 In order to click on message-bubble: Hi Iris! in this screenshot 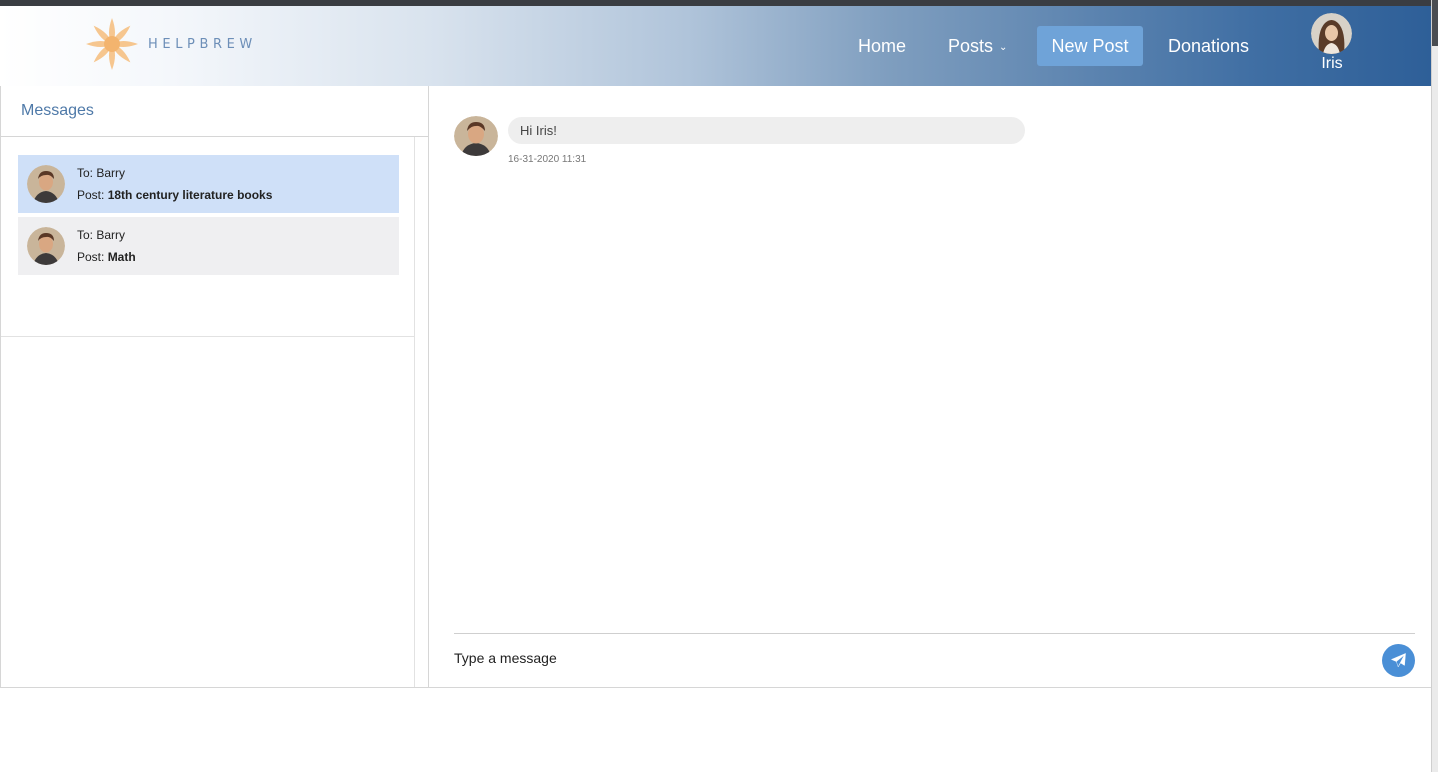, I will do `click(766, 130)`.